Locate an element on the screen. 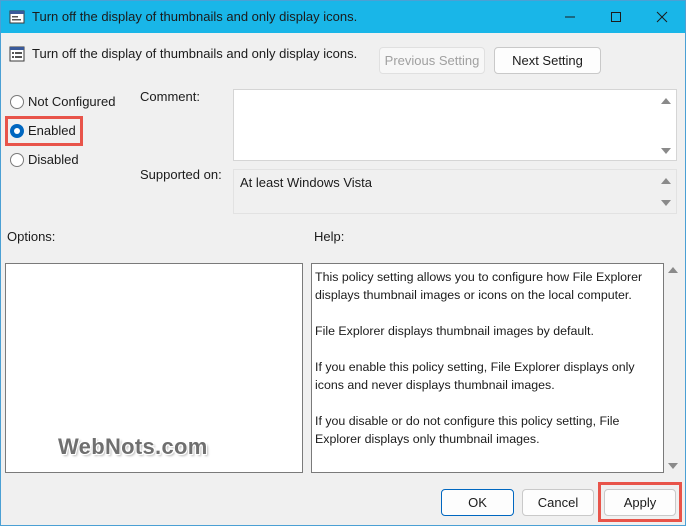  policy-setting-icon is located at coordinates (17, 54).